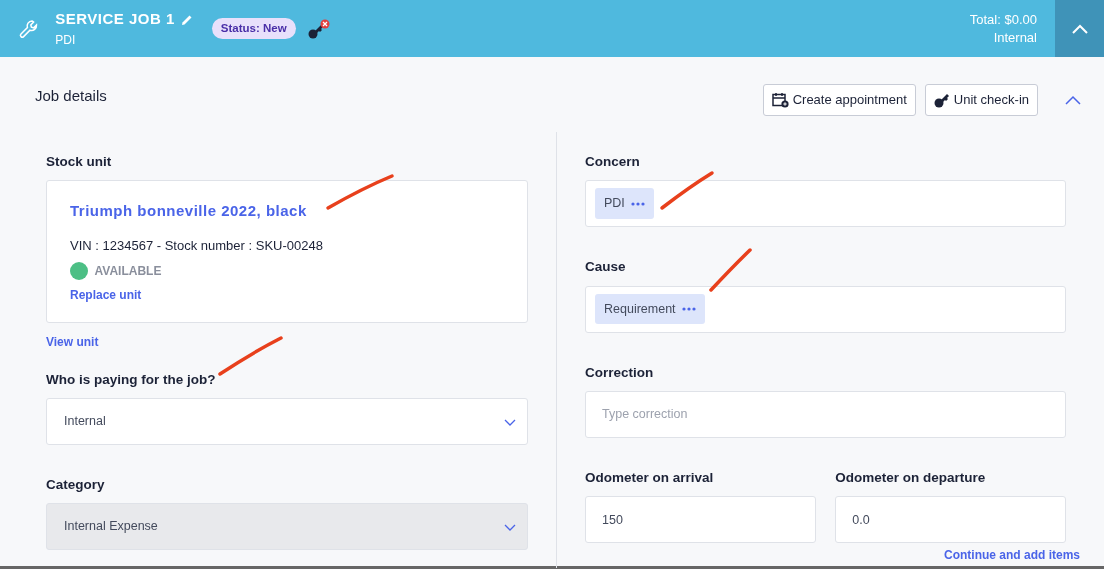  Describe the element at coordinates (287, 527) in the screenshot. I see `select-field: Internal Expense` at that location.